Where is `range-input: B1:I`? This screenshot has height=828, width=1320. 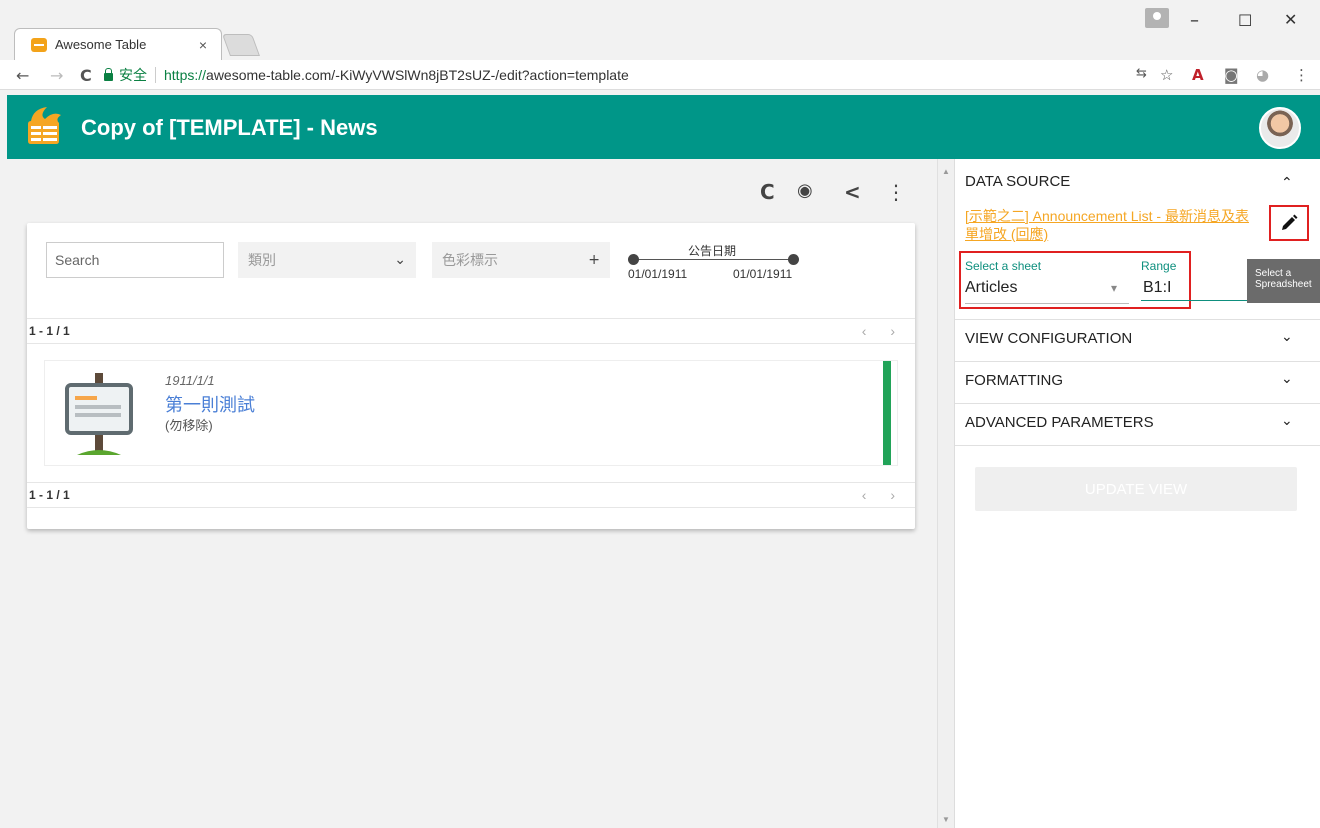 range-input: B1:I is located at coordinates (1157, 288).